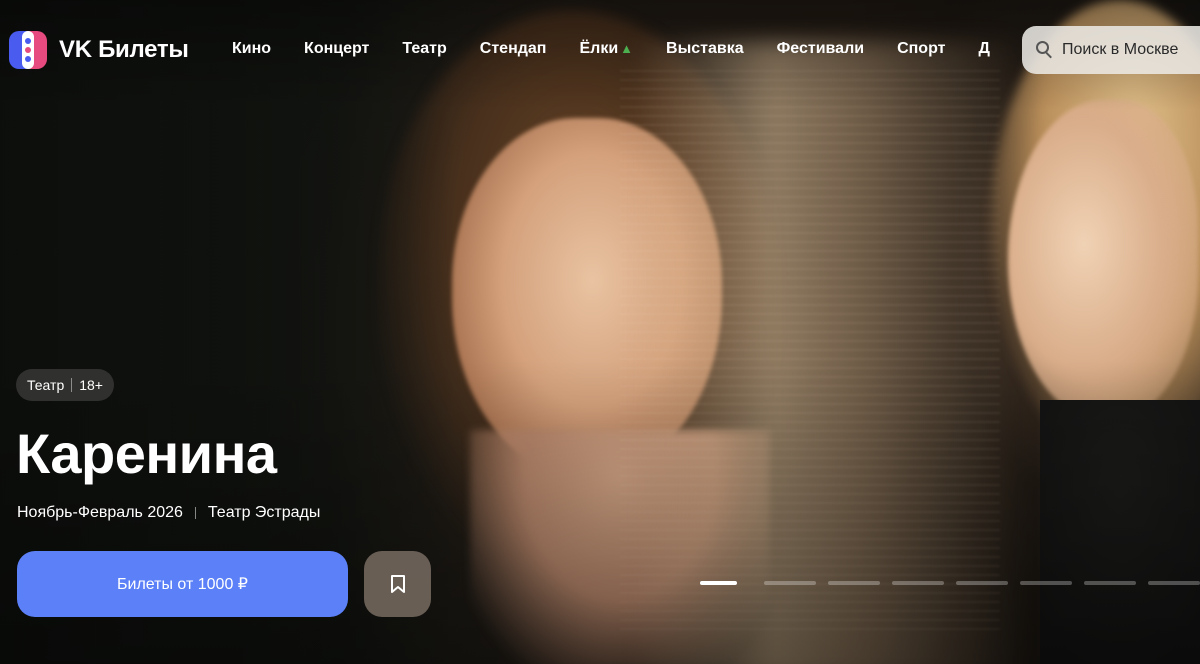  I want to click on nav-item-truncated: Д, so click(983, 51).